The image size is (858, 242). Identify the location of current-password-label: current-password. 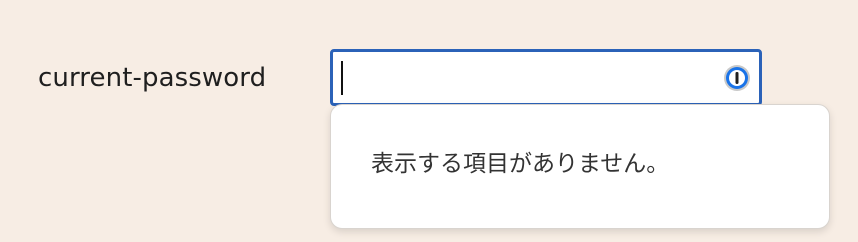
(152, 78).